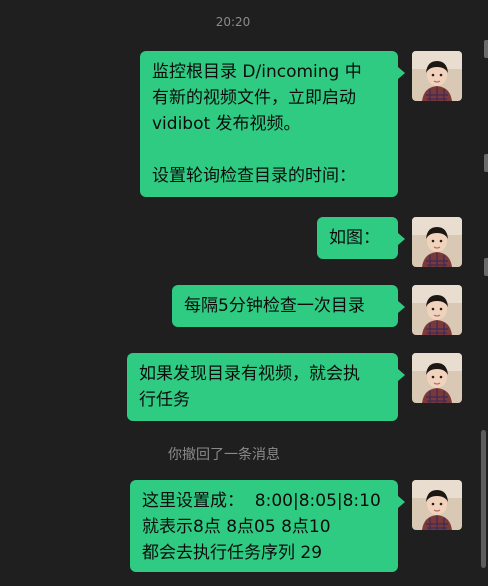 This screenshot has height=586, width=488. What do you see at coordinates (484, 293) in the screenshot?
I see `scrollbar-track` at bounding box center [484, 293].